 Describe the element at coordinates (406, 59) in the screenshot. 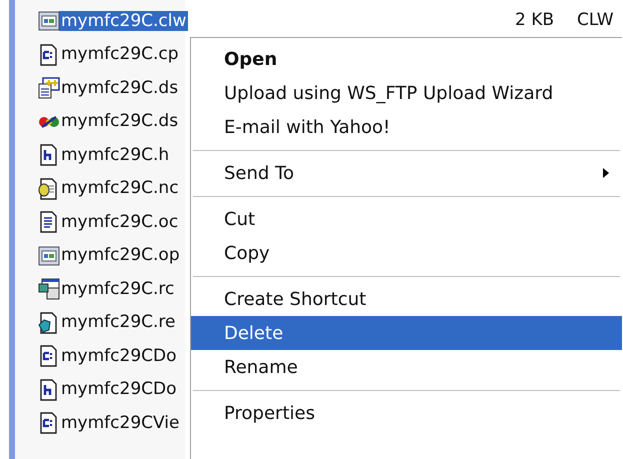

I see `menu-item: Open` at that location.